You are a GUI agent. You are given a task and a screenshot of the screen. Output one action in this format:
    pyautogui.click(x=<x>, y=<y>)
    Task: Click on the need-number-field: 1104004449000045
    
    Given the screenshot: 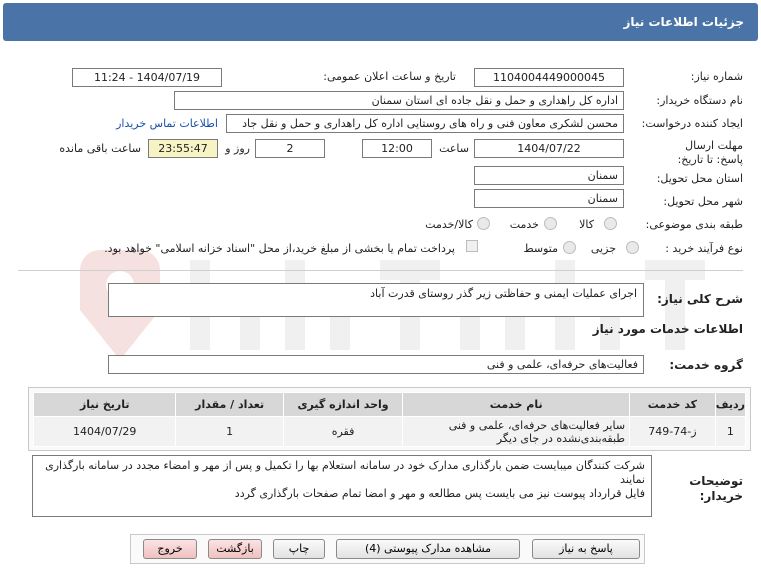 What is the action you would take?
    pyautogui.click(x=549, y=77)
    